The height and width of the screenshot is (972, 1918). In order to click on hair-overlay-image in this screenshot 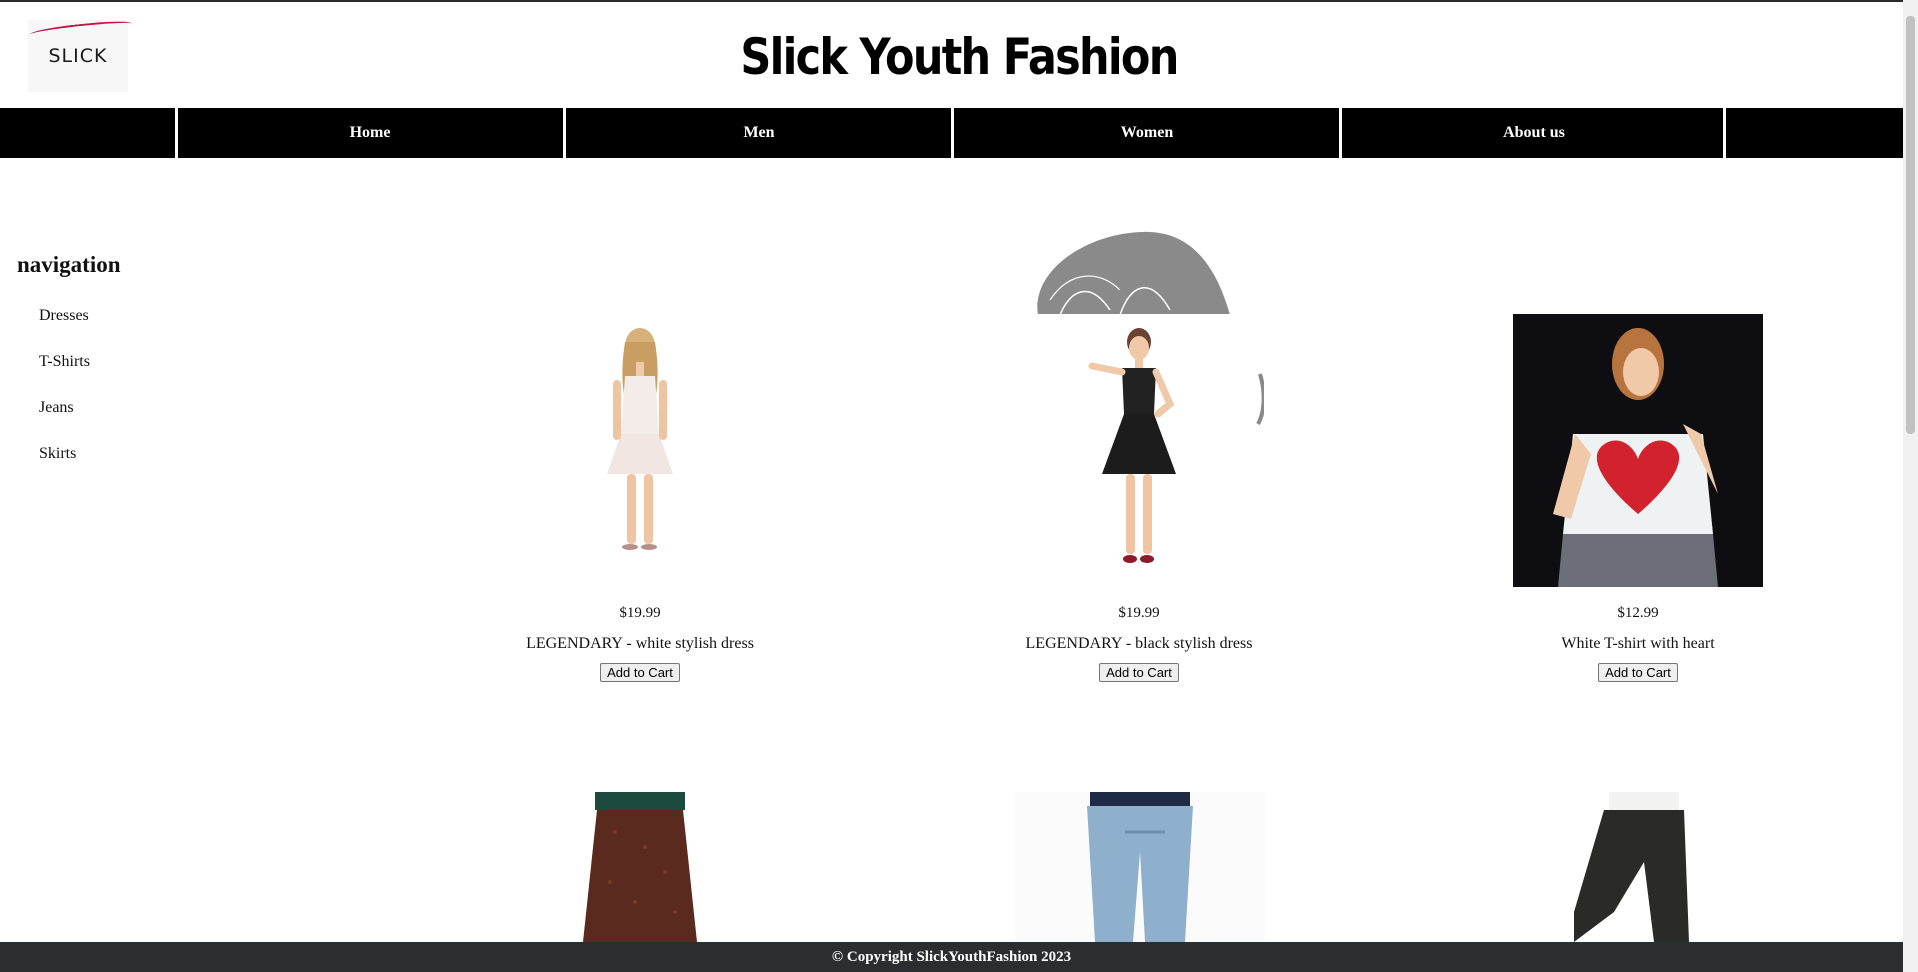, I will do `click(1133, 273)`.